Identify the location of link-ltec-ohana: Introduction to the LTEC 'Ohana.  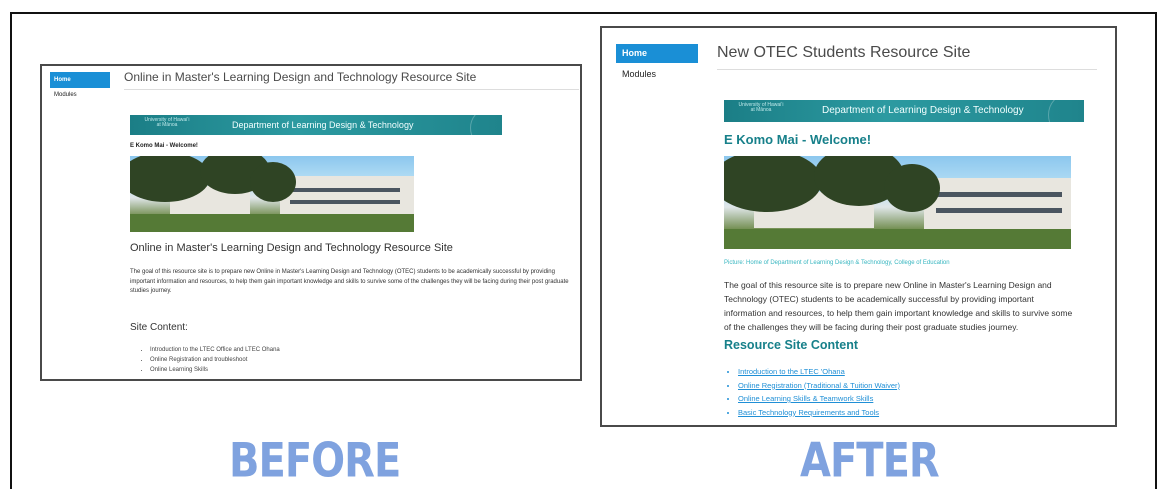
(791, 371).